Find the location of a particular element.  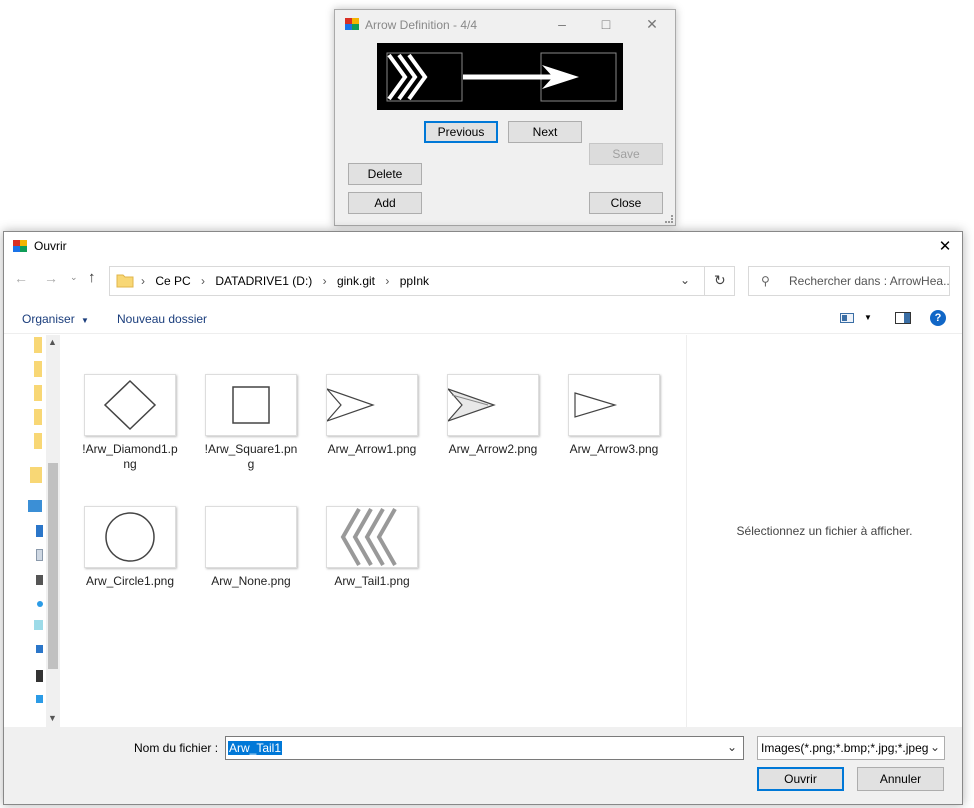

recent-dropdown-icon: ⌄ is located at coordinates (75, 278).